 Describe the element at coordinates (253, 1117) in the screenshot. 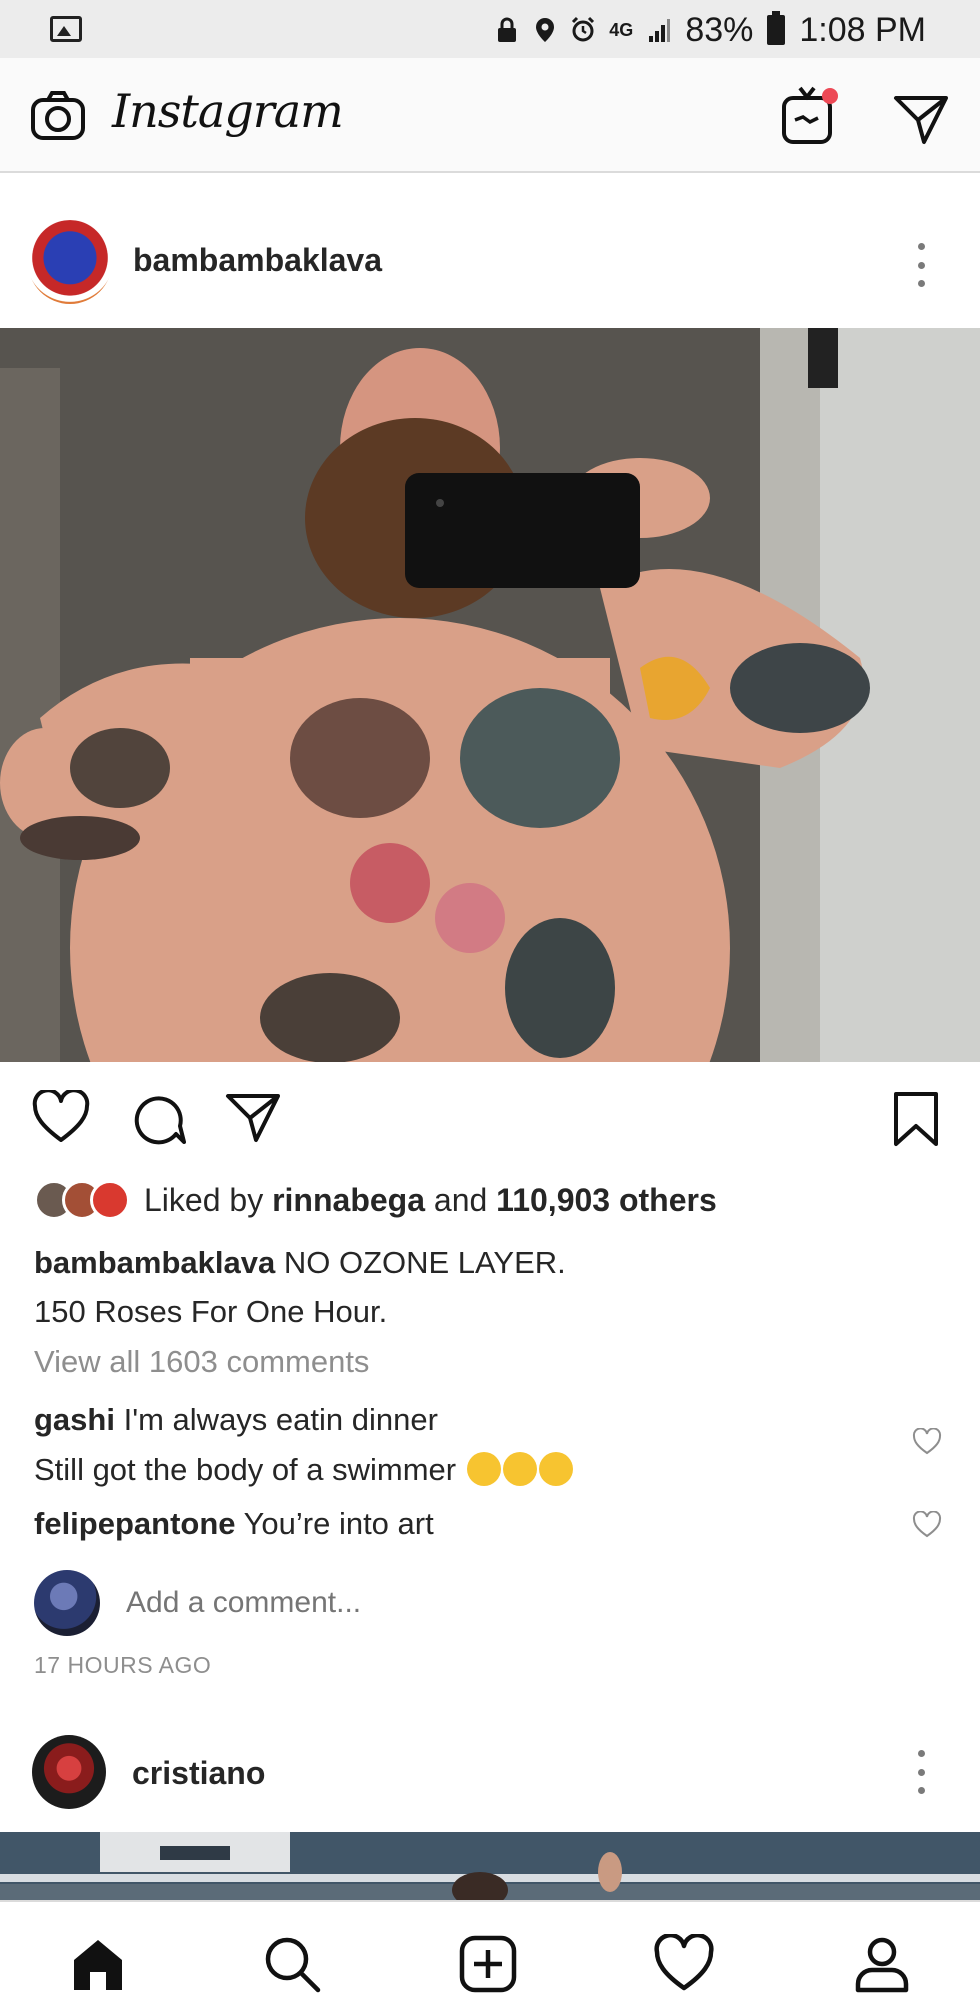

I see `share-icon` at that location.